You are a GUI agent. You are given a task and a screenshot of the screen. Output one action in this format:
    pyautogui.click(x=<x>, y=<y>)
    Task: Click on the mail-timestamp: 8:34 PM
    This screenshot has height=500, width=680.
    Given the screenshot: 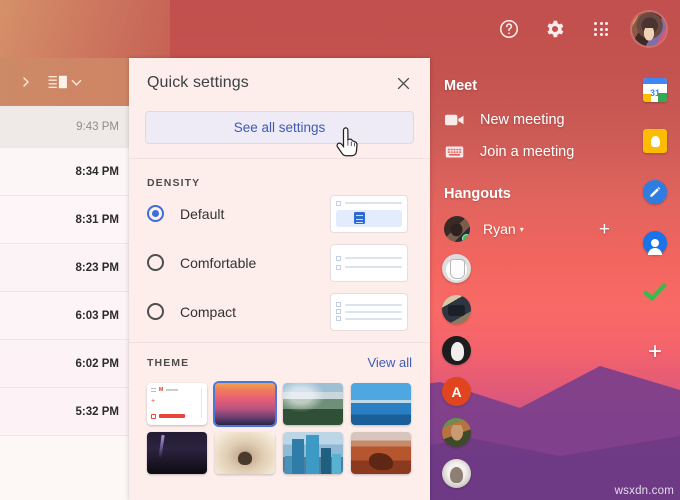 What is the action you would take?
    pyautogui.click(x=97, y=171)
    